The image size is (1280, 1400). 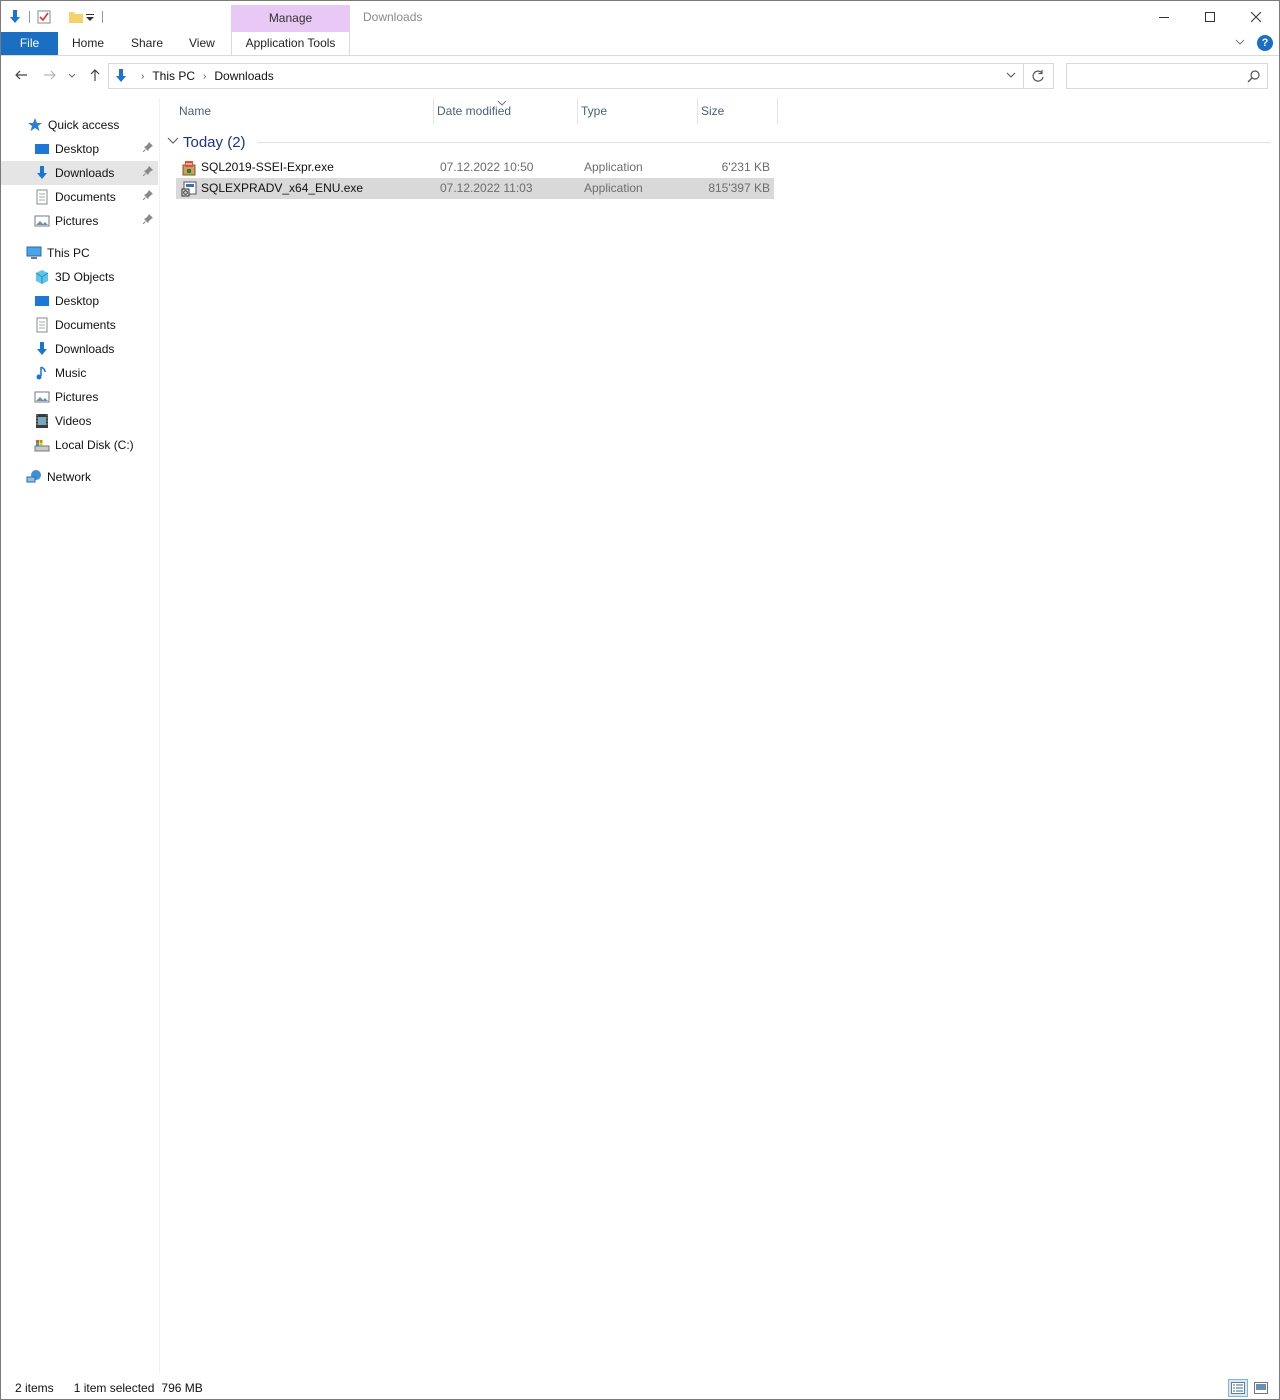 What do you see at coordinates (290, 18) in the screenshot?
I see `manage-context-tab: Manage` at bounding box center [290, 18].